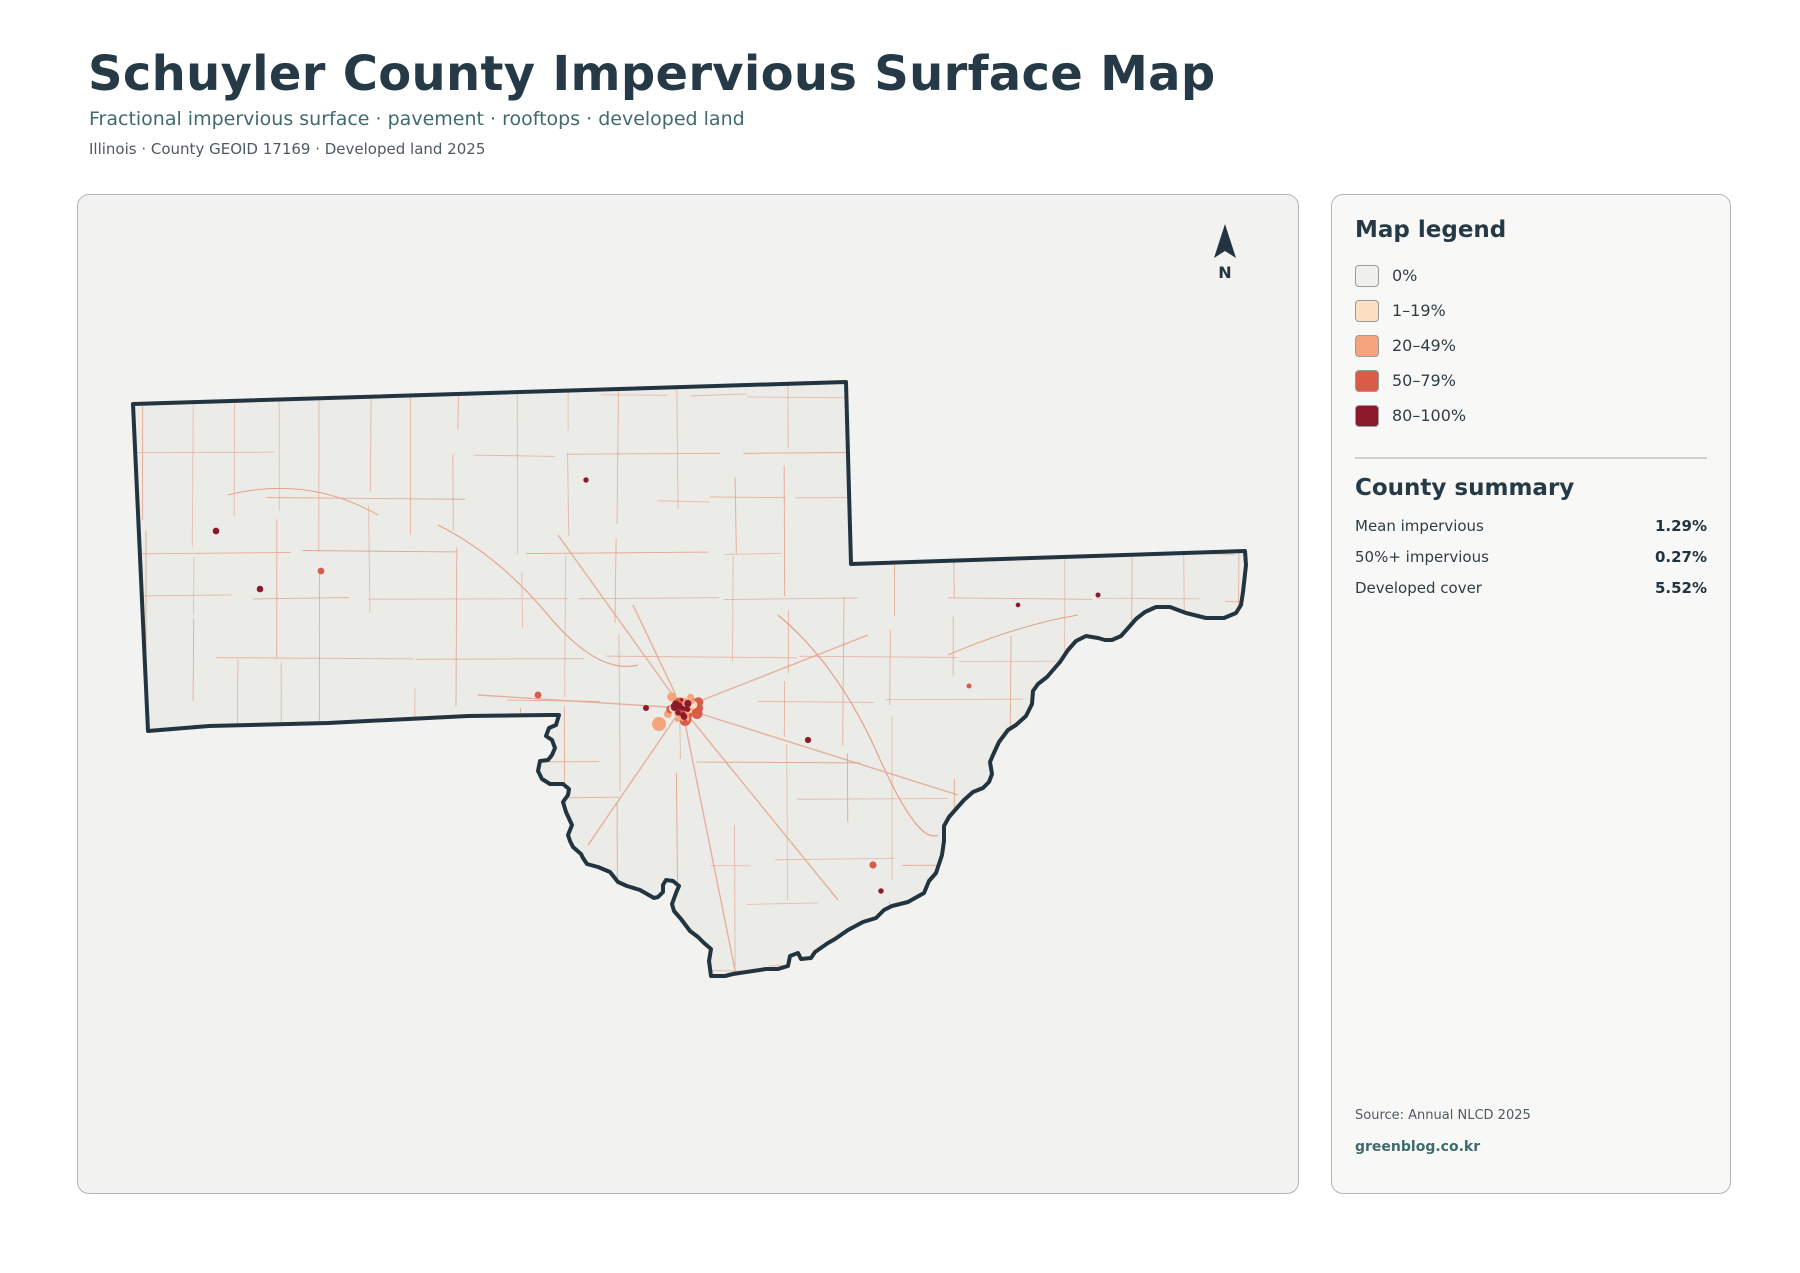 Image resolution: width=1800 pixels, height=1273 pixels. I want to click on stat-value: 1.29%, so click(1680, 526).